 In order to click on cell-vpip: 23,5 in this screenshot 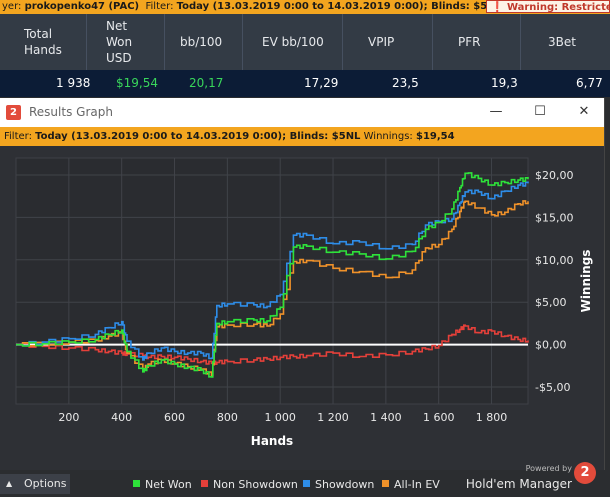, I will do `click(405, 83)`.